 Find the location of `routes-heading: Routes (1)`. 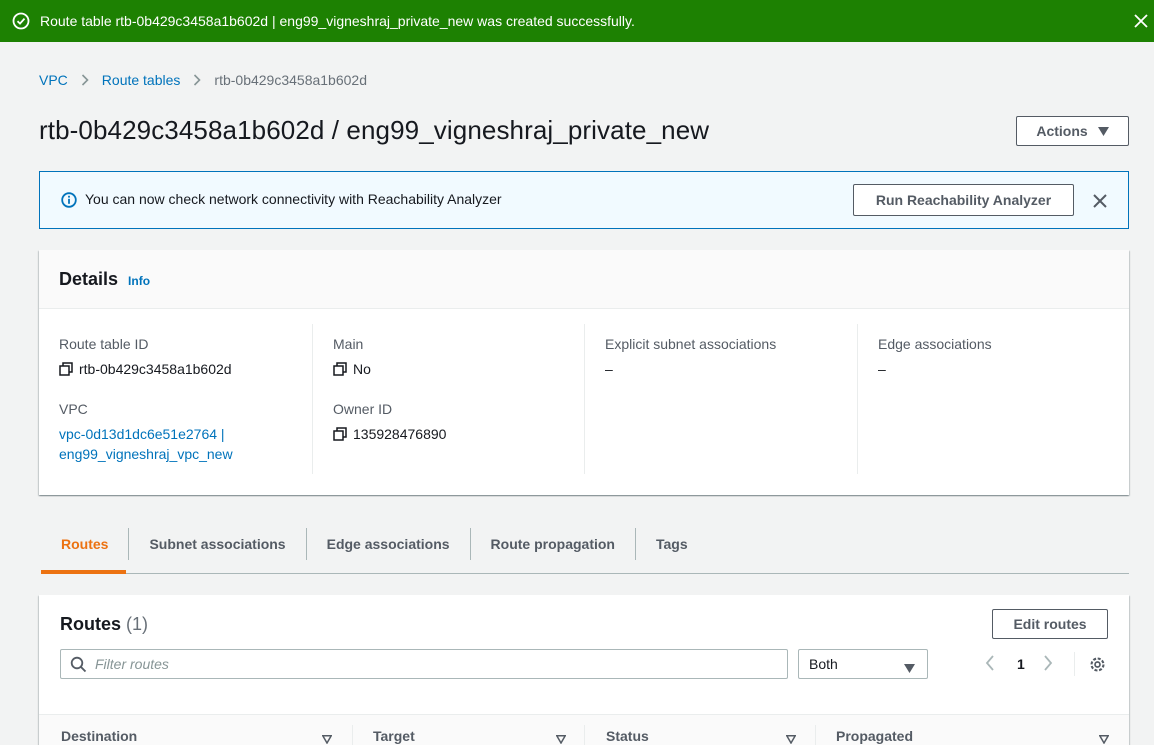

routes-heading: Routes (1) is located at coordinates (104, 624).